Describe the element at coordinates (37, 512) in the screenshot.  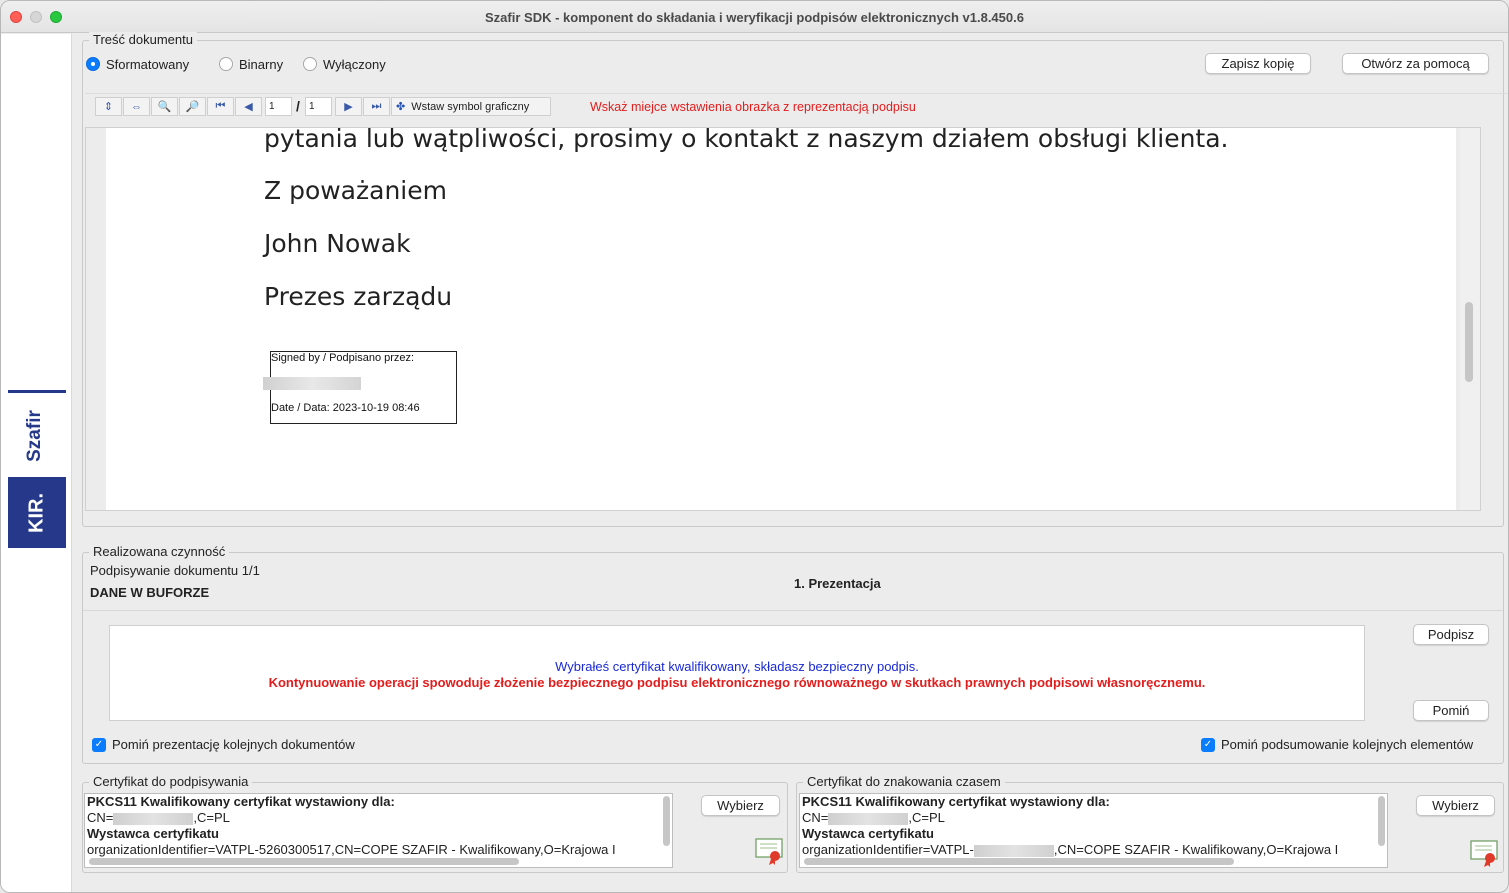
I see `kir-logo: KIR.` at that location.